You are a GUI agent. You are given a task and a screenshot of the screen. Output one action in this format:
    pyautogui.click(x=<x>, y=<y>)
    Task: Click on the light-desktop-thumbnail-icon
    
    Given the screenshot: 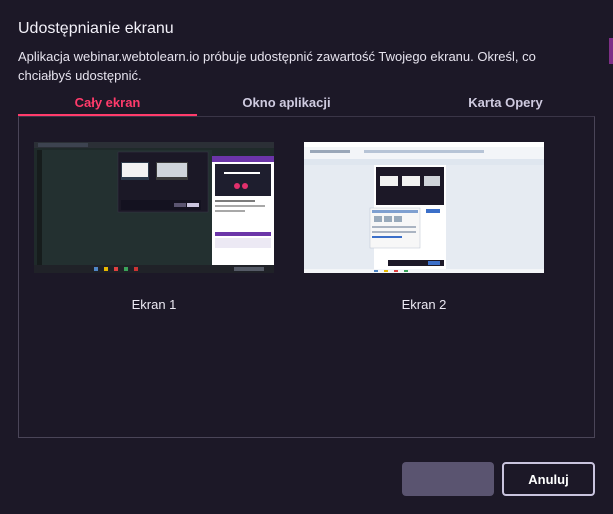 What is the action you would take?
    pyautogui.click(x=424, y=207)
    